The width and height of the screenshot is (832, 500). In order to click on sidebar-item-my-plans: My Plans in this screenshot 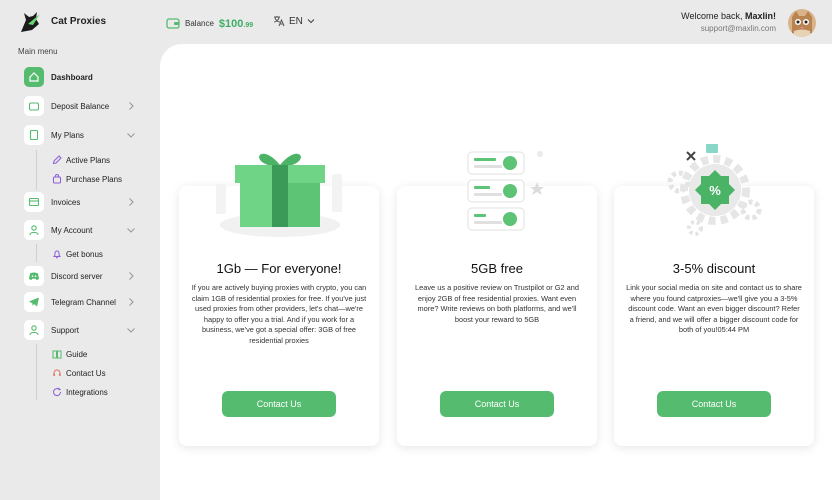, I will do `click(82, 135)`.